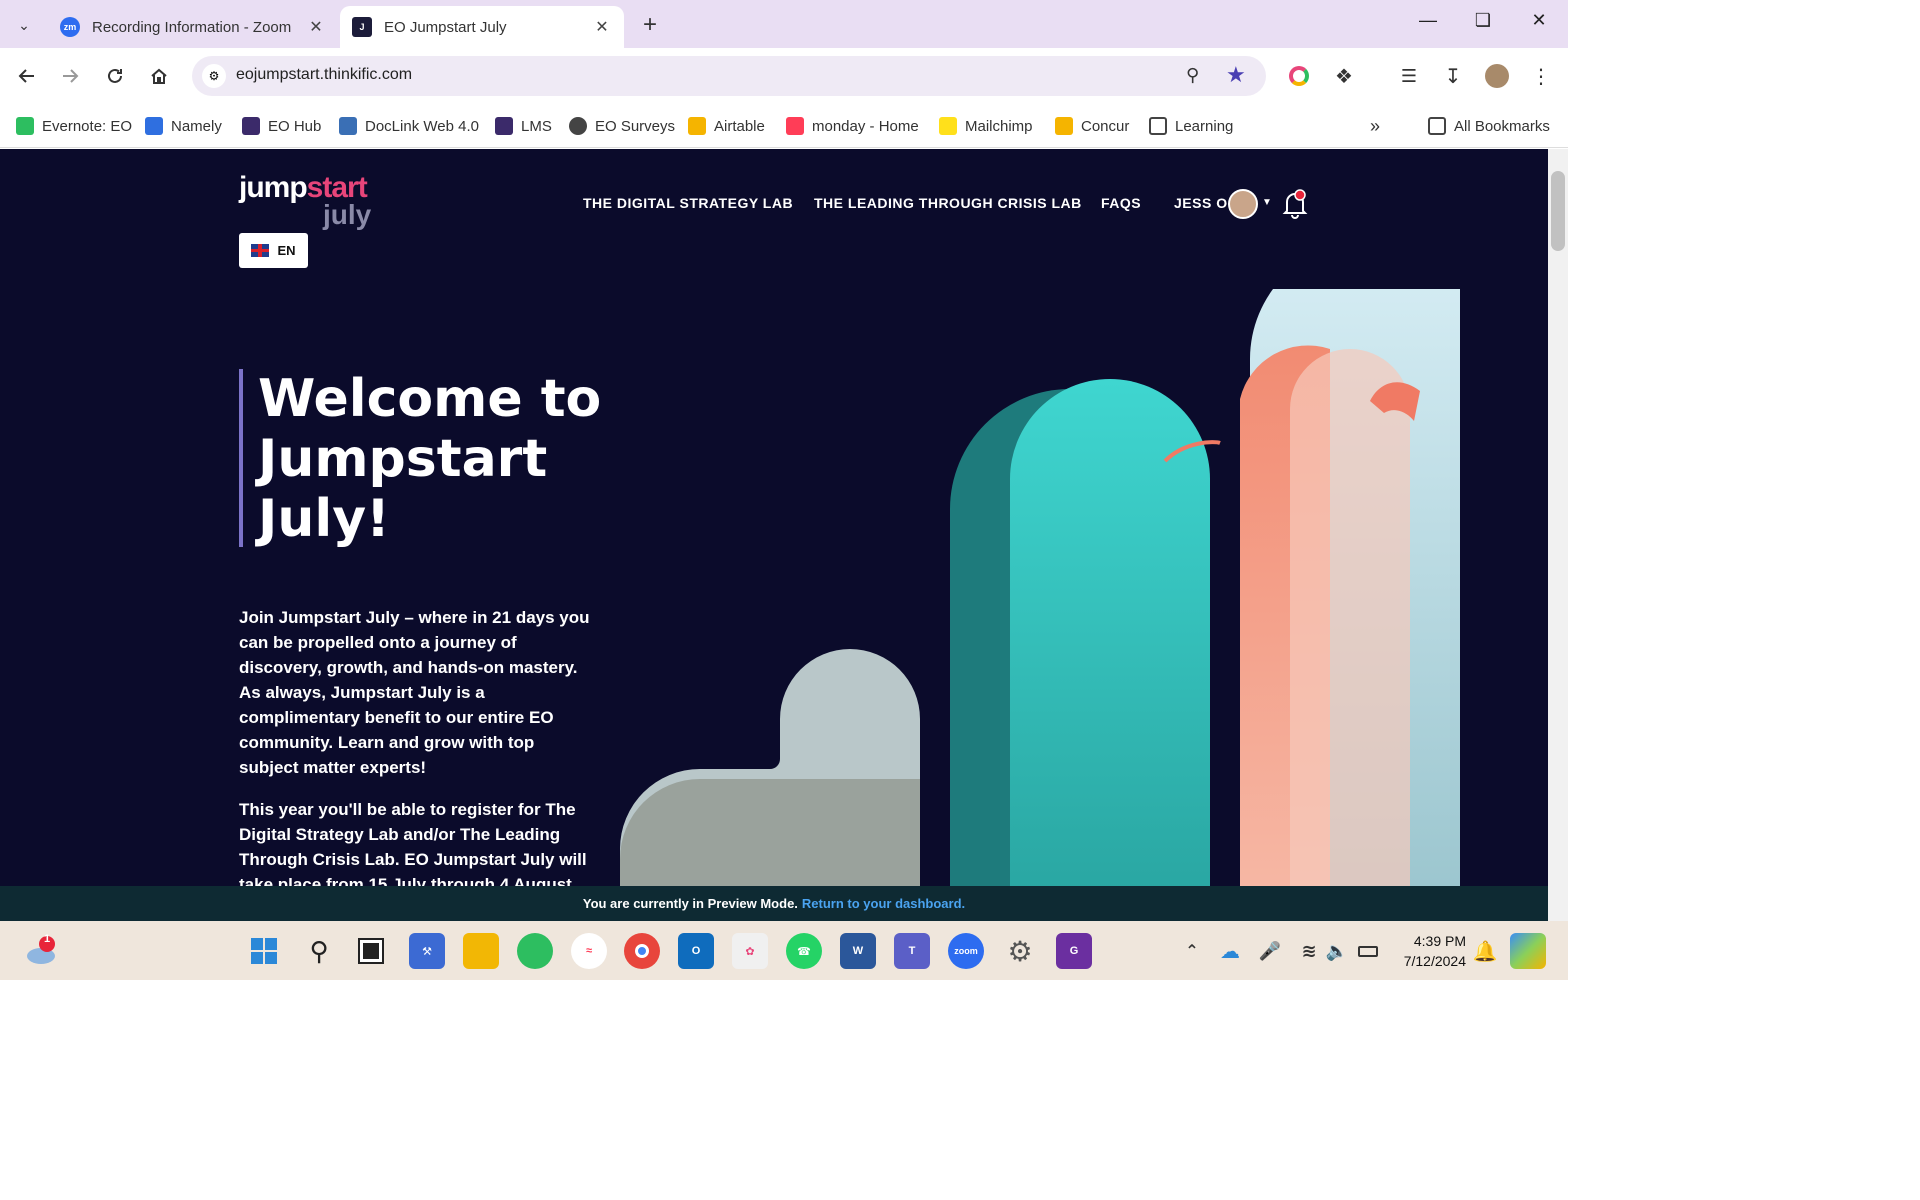 This screenshot has height=1200, width=1920. I want to click on microphone-icon: 🎤, so click(1270, 951).